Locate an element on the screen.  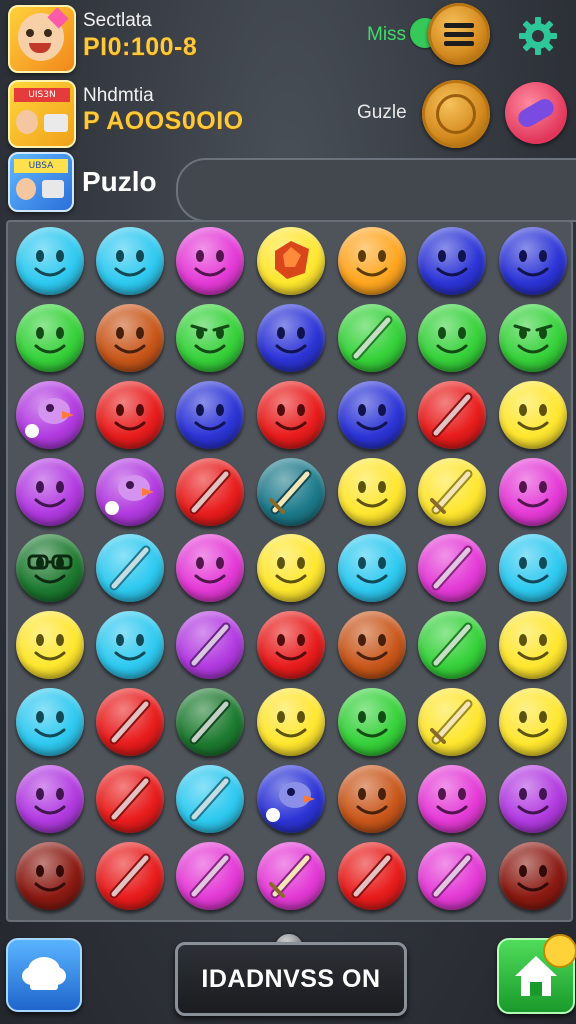
mini-tile-label-b: UIS3N is located at coordinates (42, 95).